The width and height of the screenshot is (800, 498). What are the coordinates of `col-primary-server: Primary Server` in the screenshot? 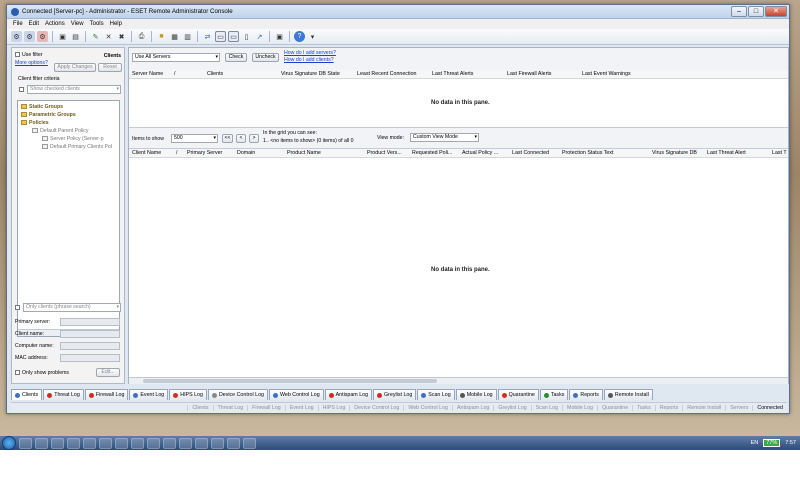 It's located at (204, 153).